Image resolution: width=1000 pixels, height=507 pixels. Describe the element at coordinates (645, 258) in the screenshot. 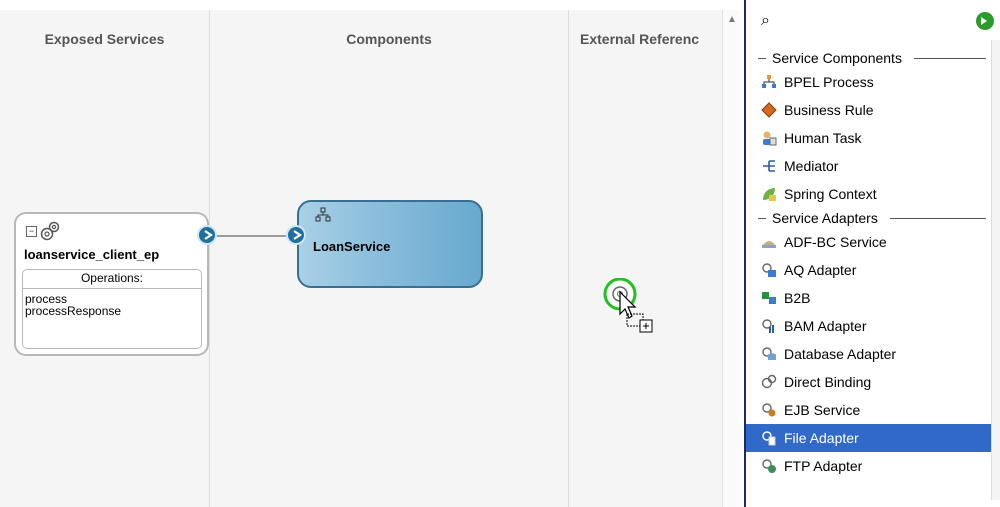

I see `external-references-lane: External Referenc` at that location.